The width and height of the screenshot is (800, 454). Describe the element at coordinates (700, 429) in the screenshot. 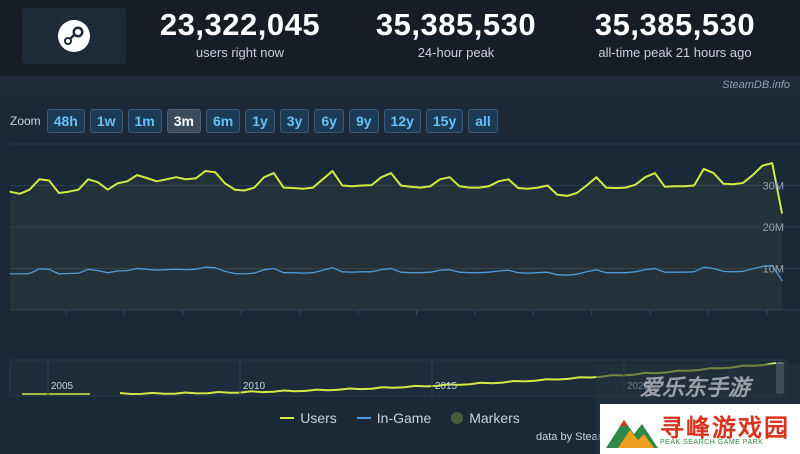

I see `watermark-logo-box: 寻峰游戏园 PEAK SEARCH GAME PARK` at that location.